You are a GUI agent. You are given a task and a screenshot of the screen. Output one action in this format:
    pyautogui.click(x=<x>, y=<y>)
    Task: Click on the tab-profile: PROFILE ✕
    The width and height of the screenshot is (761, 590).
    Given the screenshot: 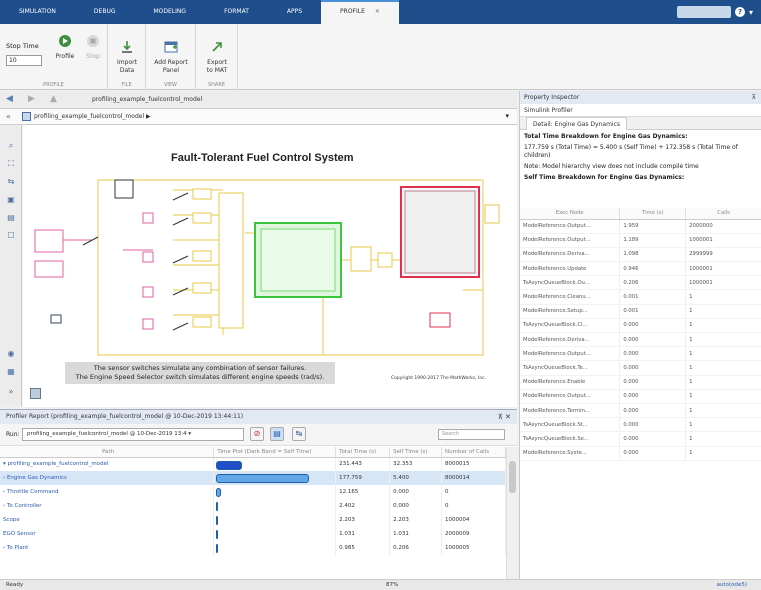 What is the action you would take?
    pyautogui.click(x=360, y=12)
    